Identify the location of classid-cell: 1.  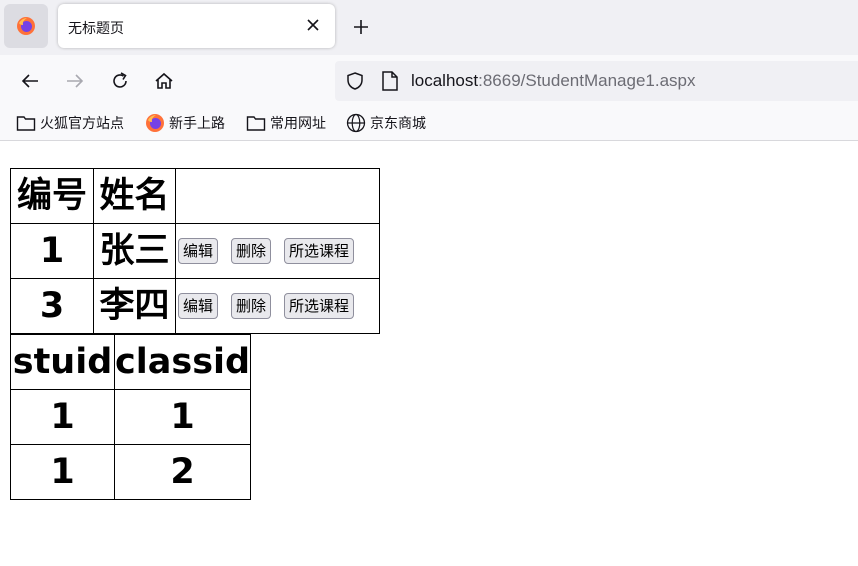
(182, 417).